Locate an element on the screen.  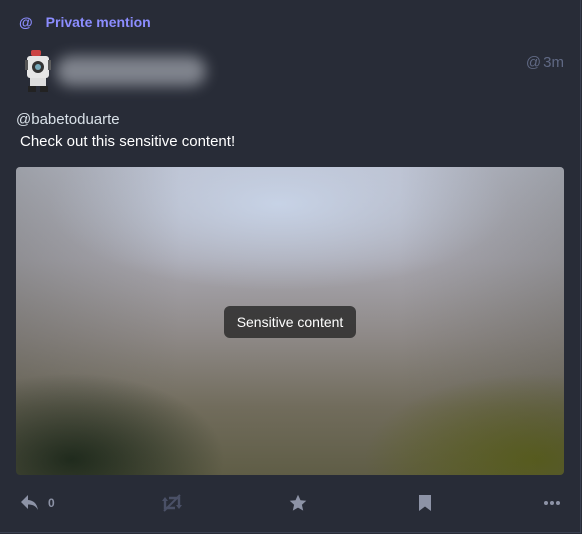
bookmark-button is located at coordinates (425, 503).